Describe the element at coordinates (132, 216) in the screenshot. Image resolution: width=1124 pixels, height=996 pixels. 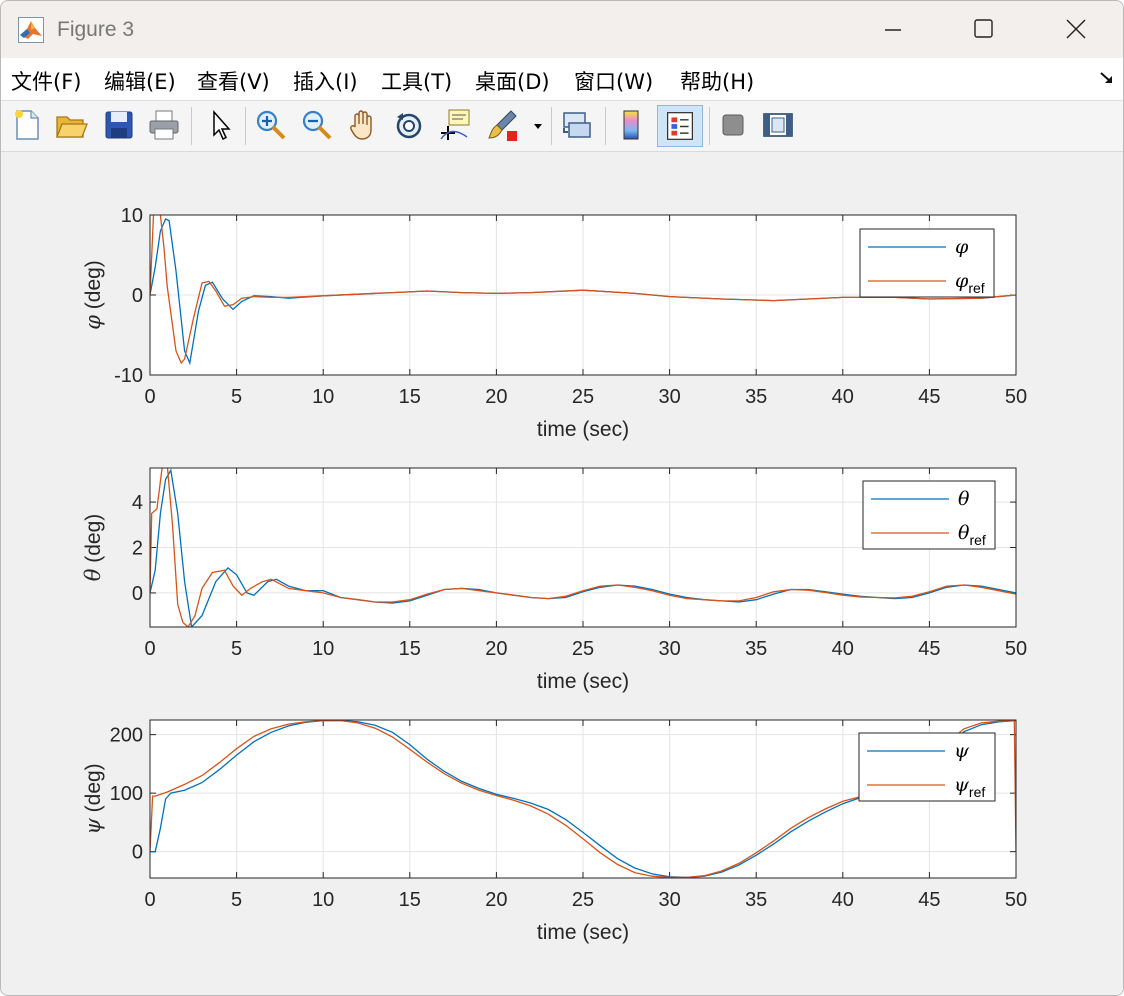
I see `y-tick-label: 10` at that location.